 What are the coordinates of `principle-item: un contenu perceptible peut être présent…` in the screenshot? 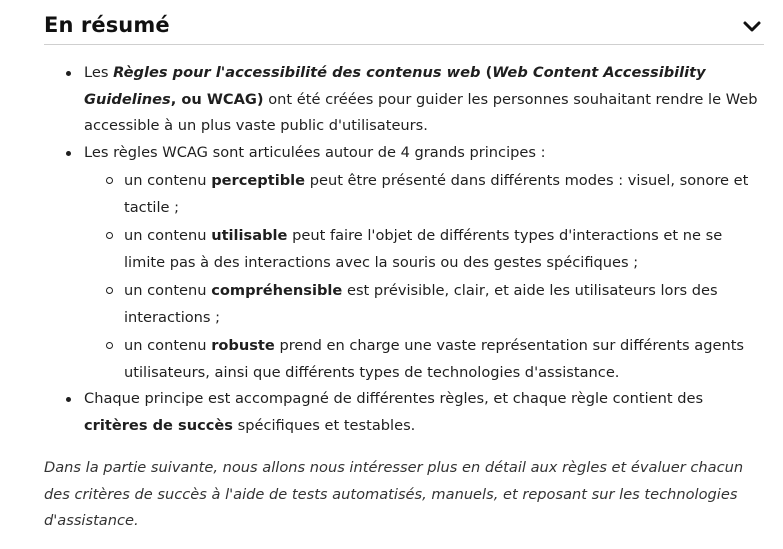 It's located at (421, 194).